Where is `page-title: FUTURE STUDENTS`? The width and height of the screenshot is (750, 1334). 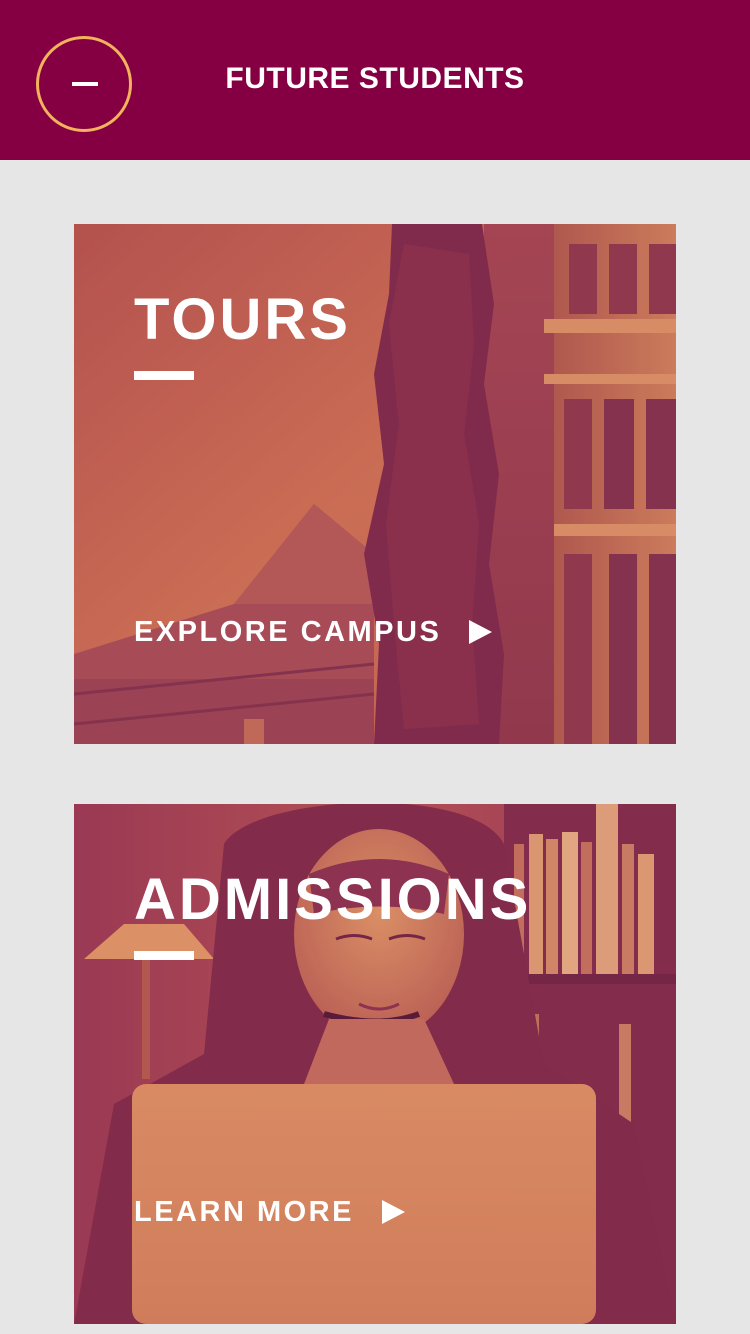 page-title: FUTURE STUDENTS is located at coordinates (375, 78).